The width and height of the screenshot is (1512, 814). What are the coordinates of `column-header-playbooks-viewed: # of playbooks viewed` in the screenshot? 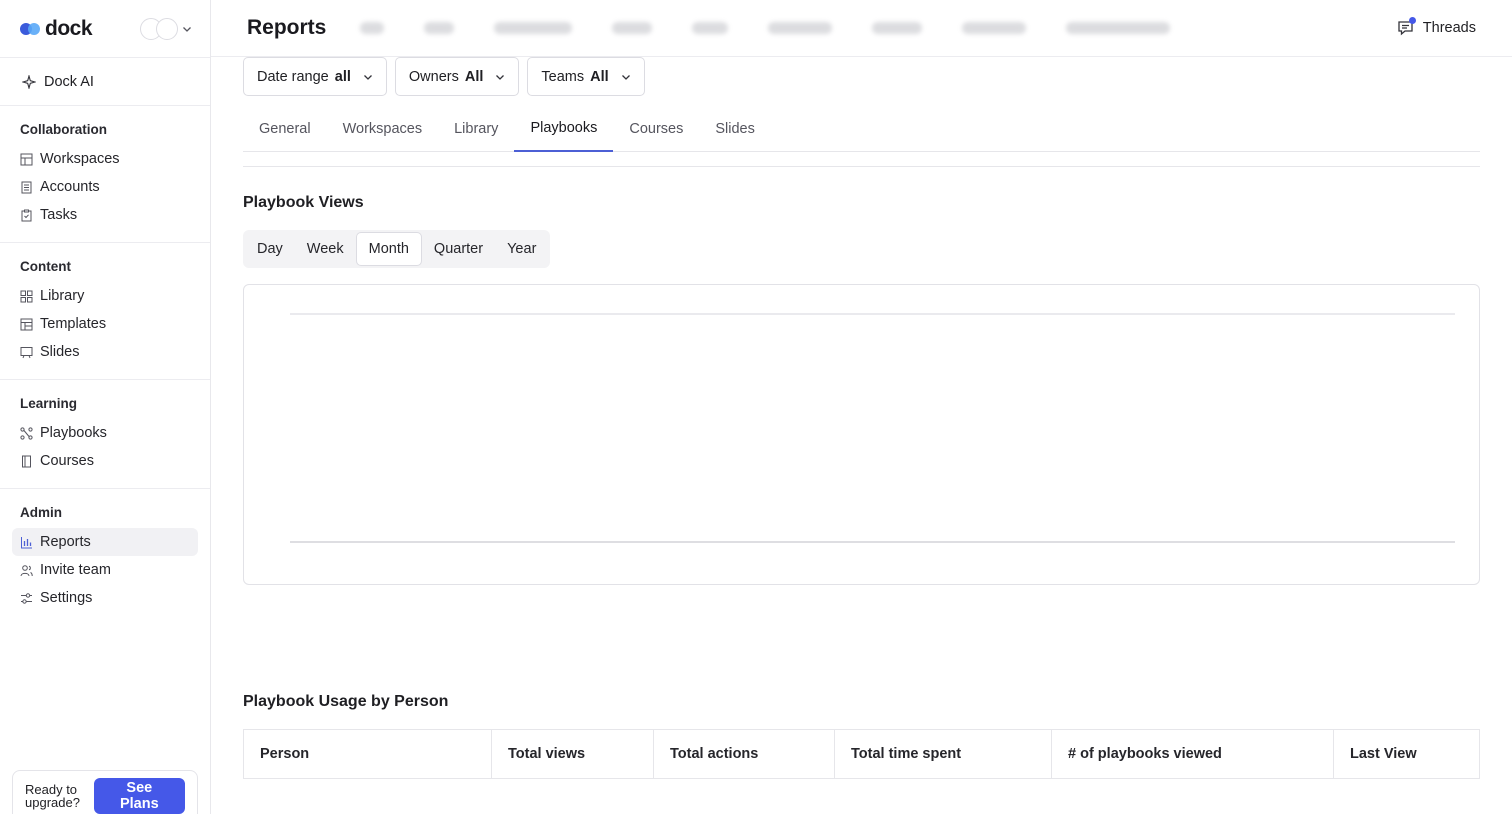 It's located at (1193, 754).